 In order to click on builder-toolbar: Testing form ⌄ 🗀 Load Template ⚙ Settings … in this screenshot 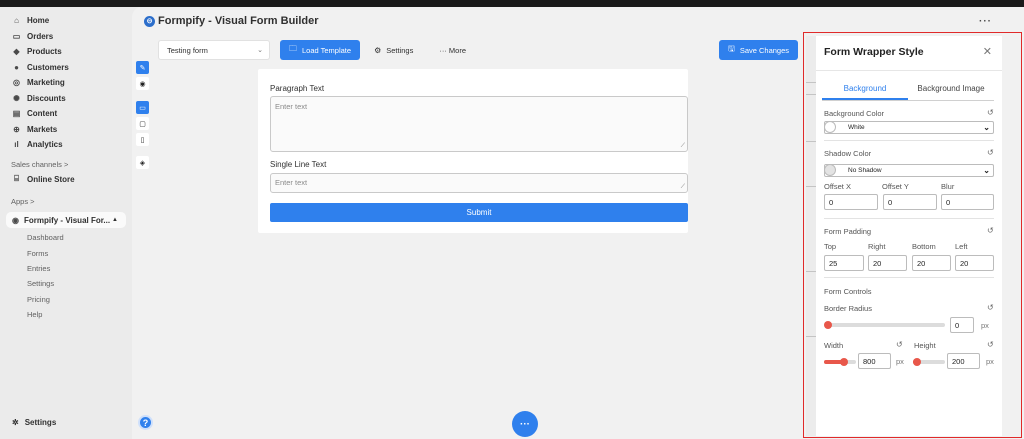, I will do `click(317, 50)`.